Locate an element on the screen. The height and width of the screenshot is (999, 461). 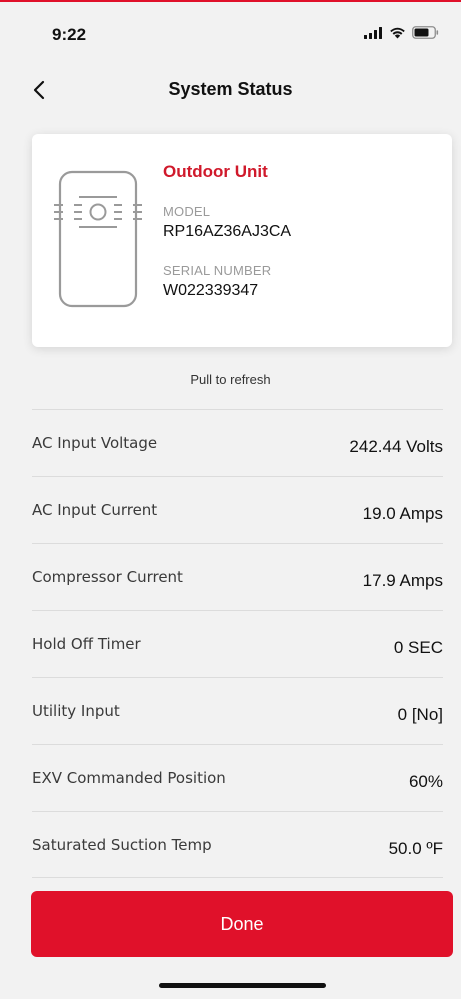
status-row-label: AC Input Current is located at coordinates (95, 510).